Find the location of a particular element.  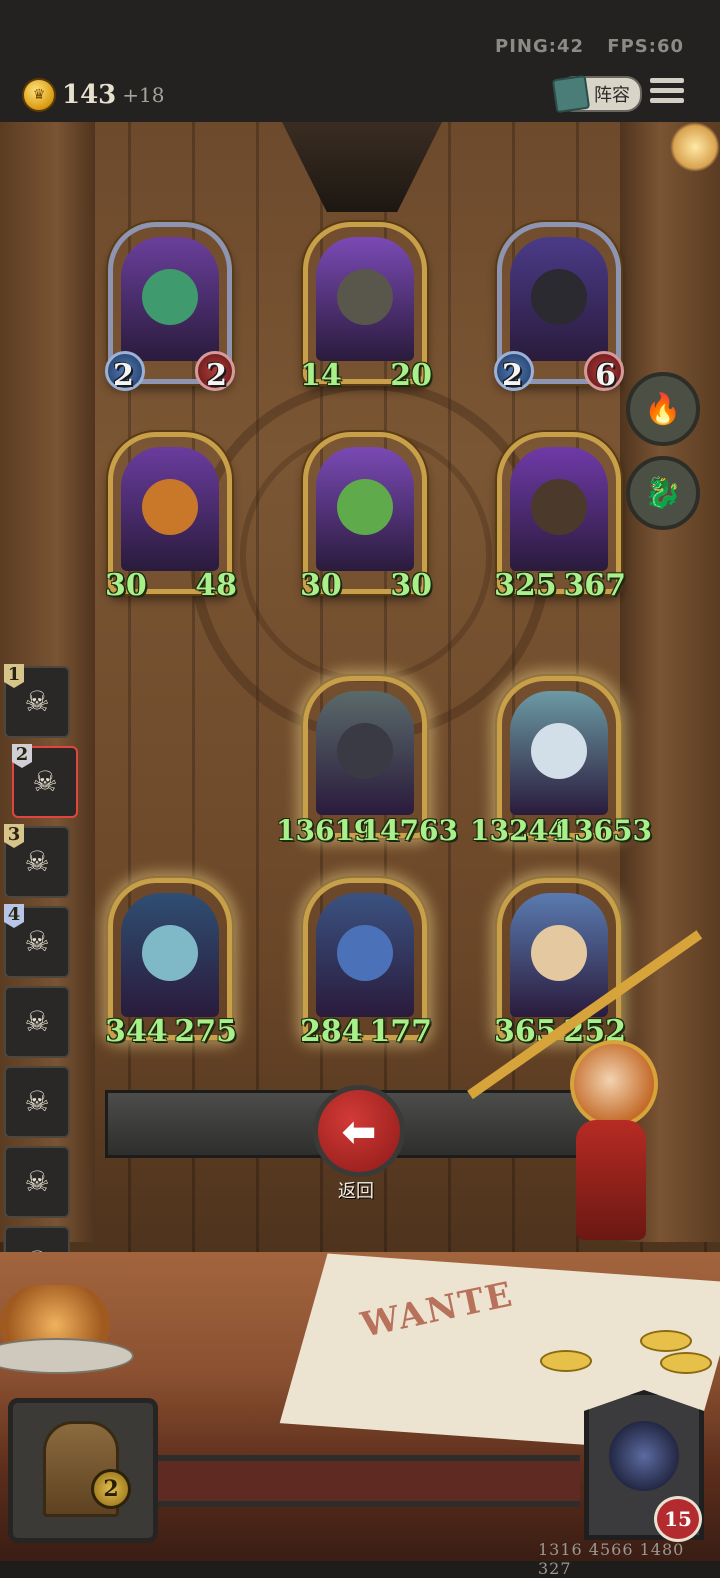

book-icon is located at coordinates (571, 94).